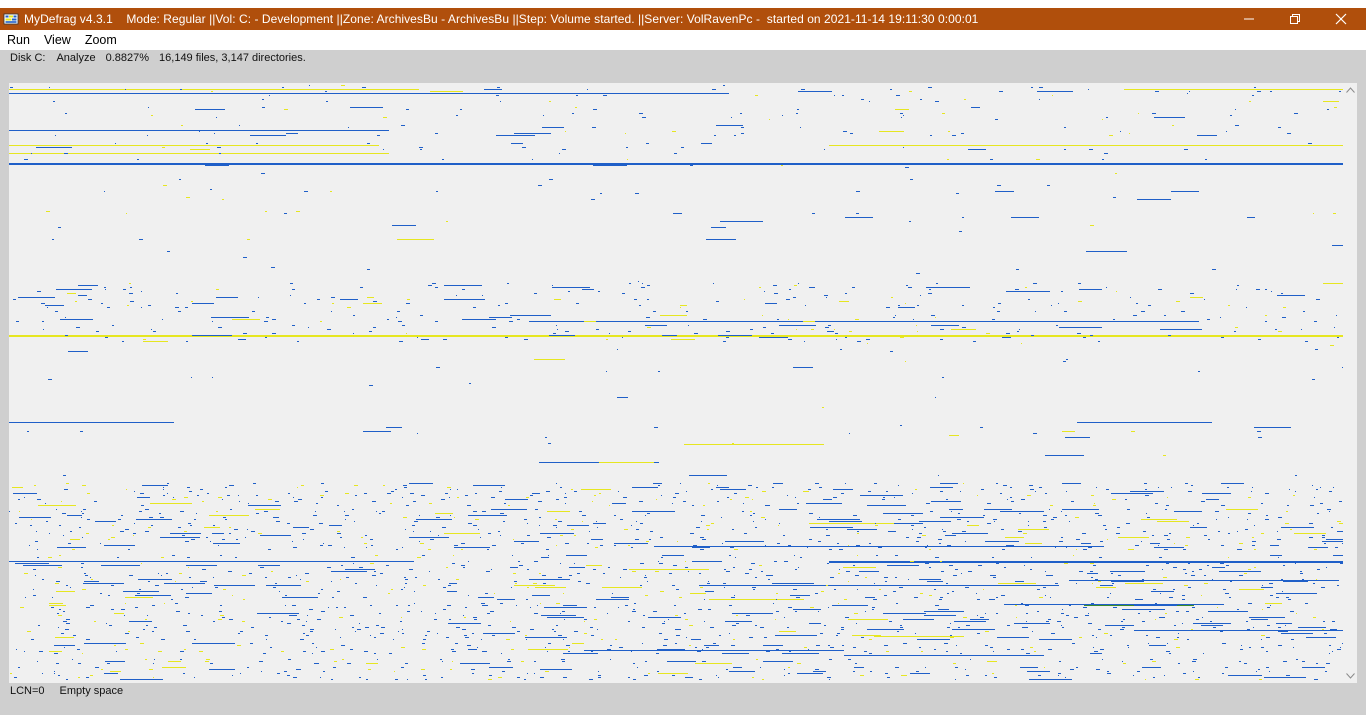 This screenshot has height=715, width=1366. What do you see at coordinates (1350, 383) in the screenshot?
I see `vertical-scrollbar` at bounding box center [1350, 383].